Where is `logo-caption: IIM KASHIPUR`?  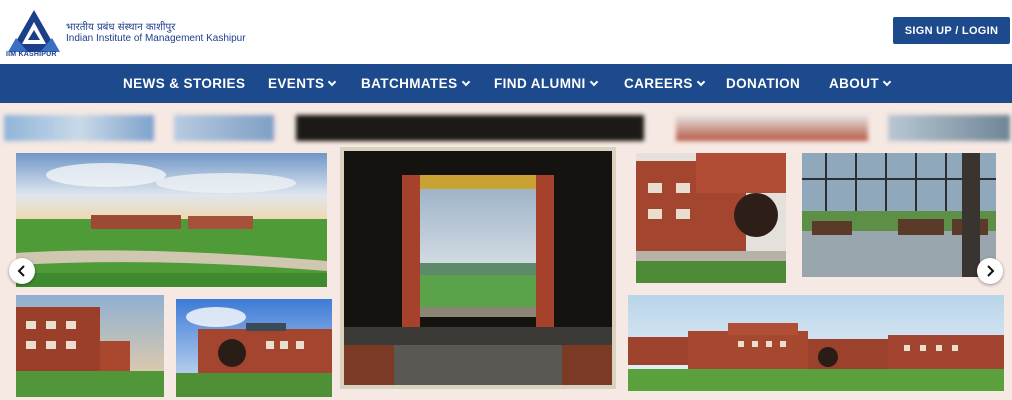
logo-caption: IIM KASHIPUR is located at coordinates (31, 54).